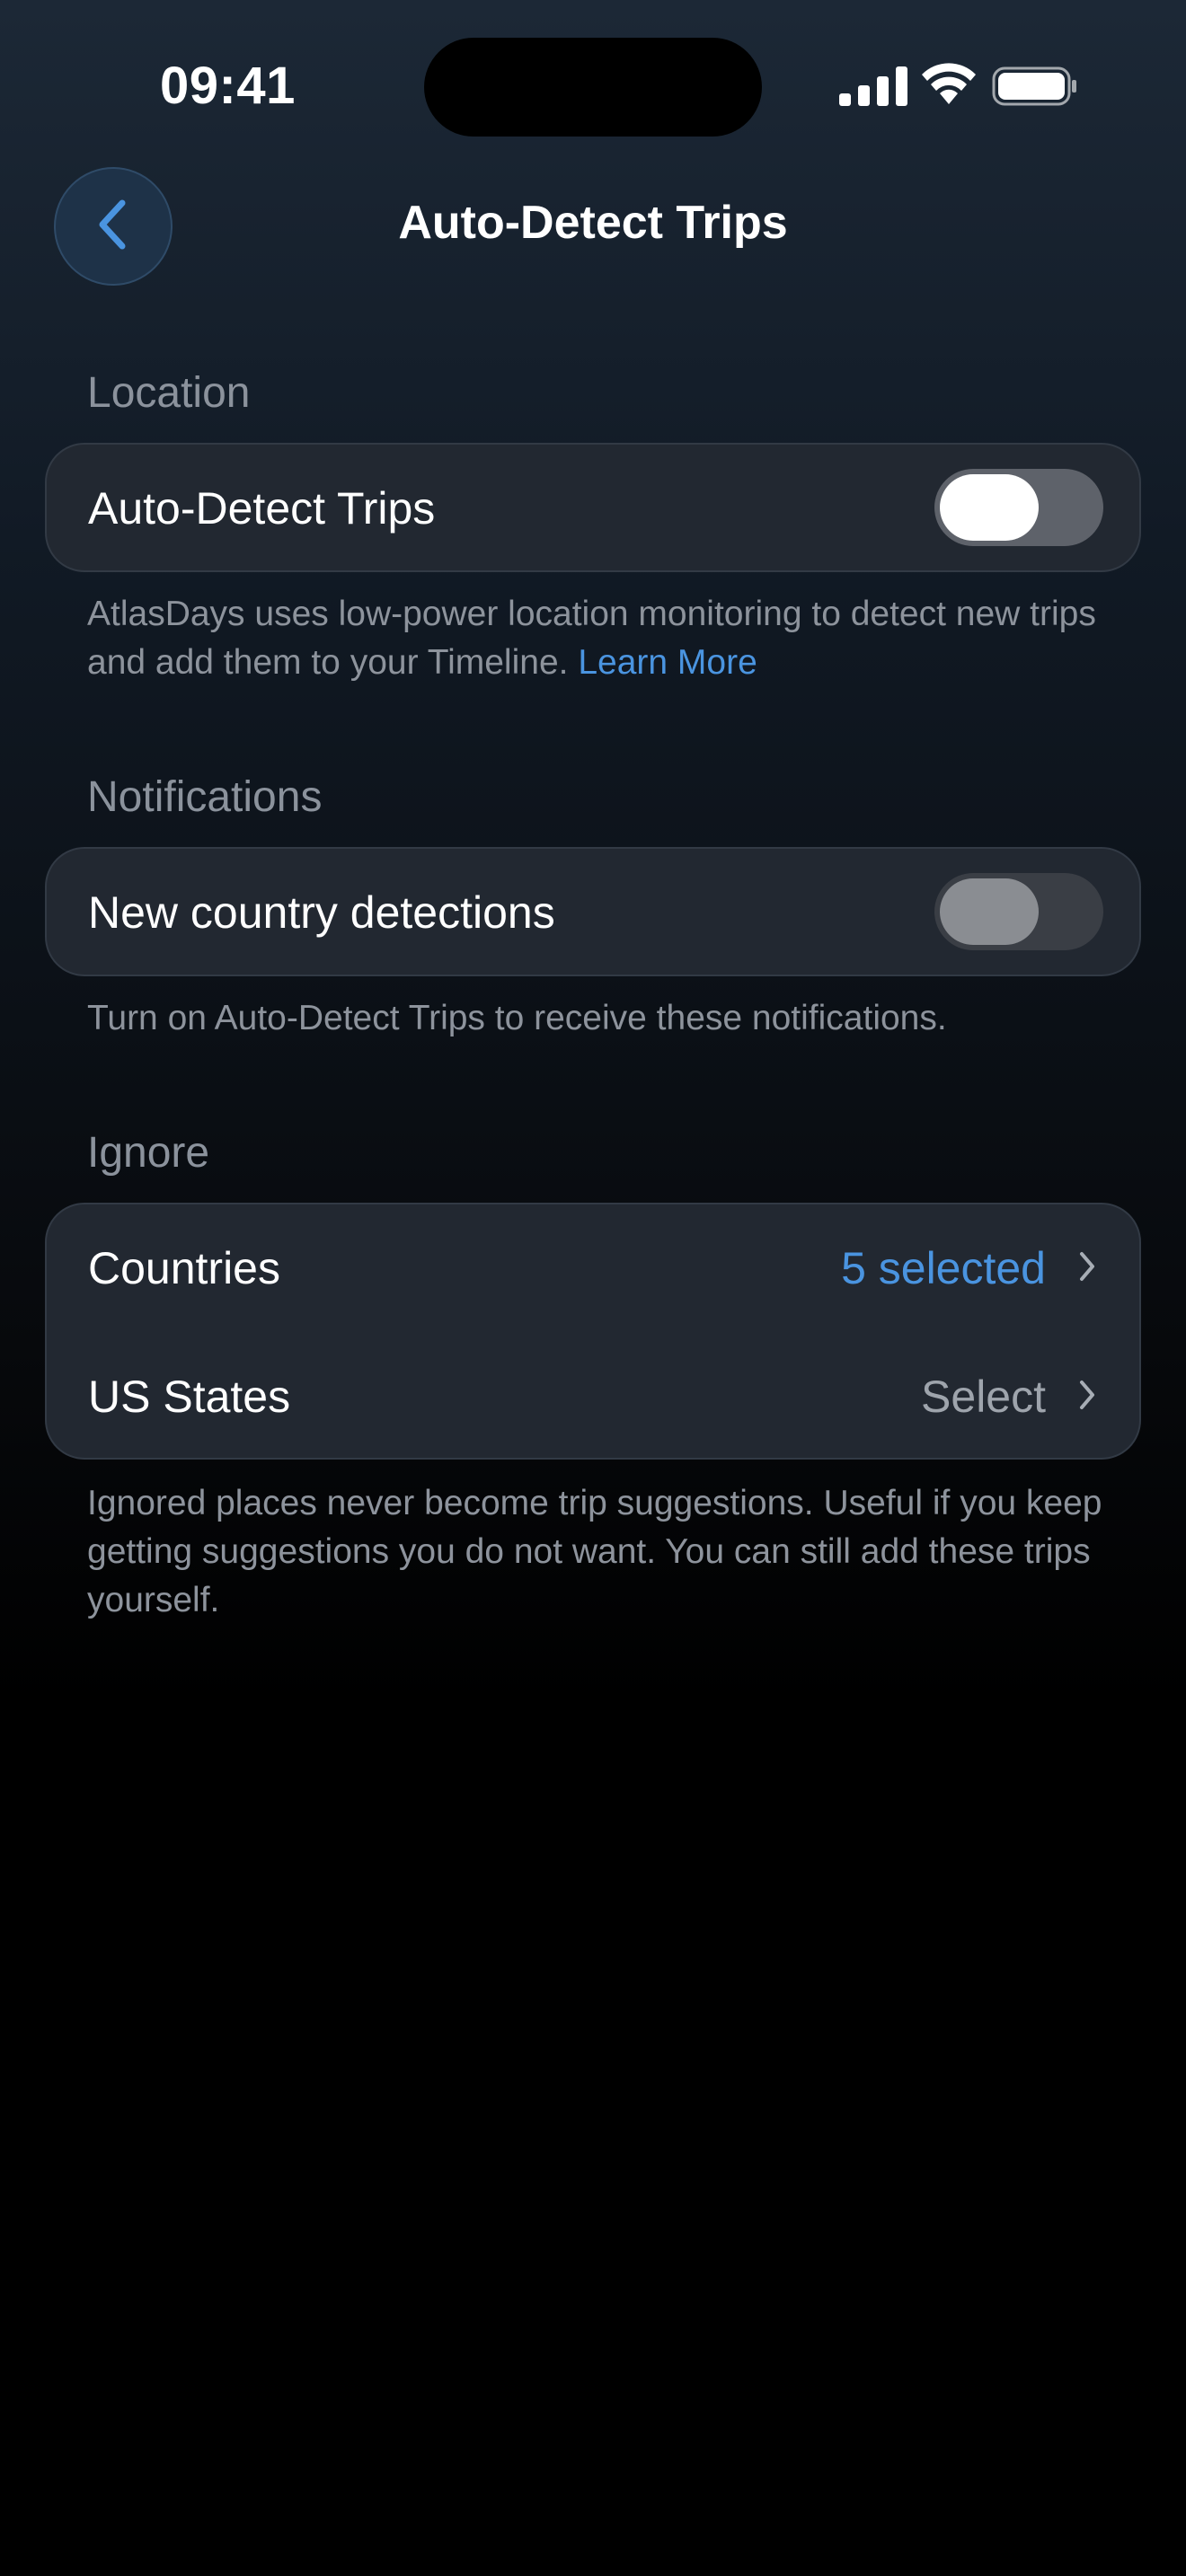 This screenshot has height=2576, width=1186. What do you see at coordinates (262, 508) in the screenshot?
I see `auto-detect-label: Auto-Detect Trips` at bounding box center [262, 508].